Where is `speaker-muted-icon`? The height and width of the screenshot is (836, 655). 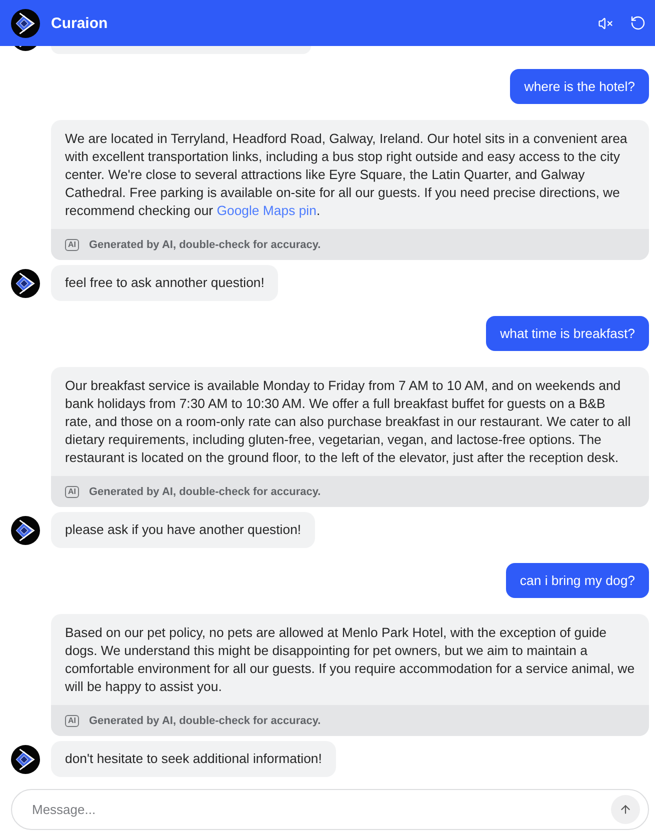
speaker-muted-icon is located at coordinates (605, 23).